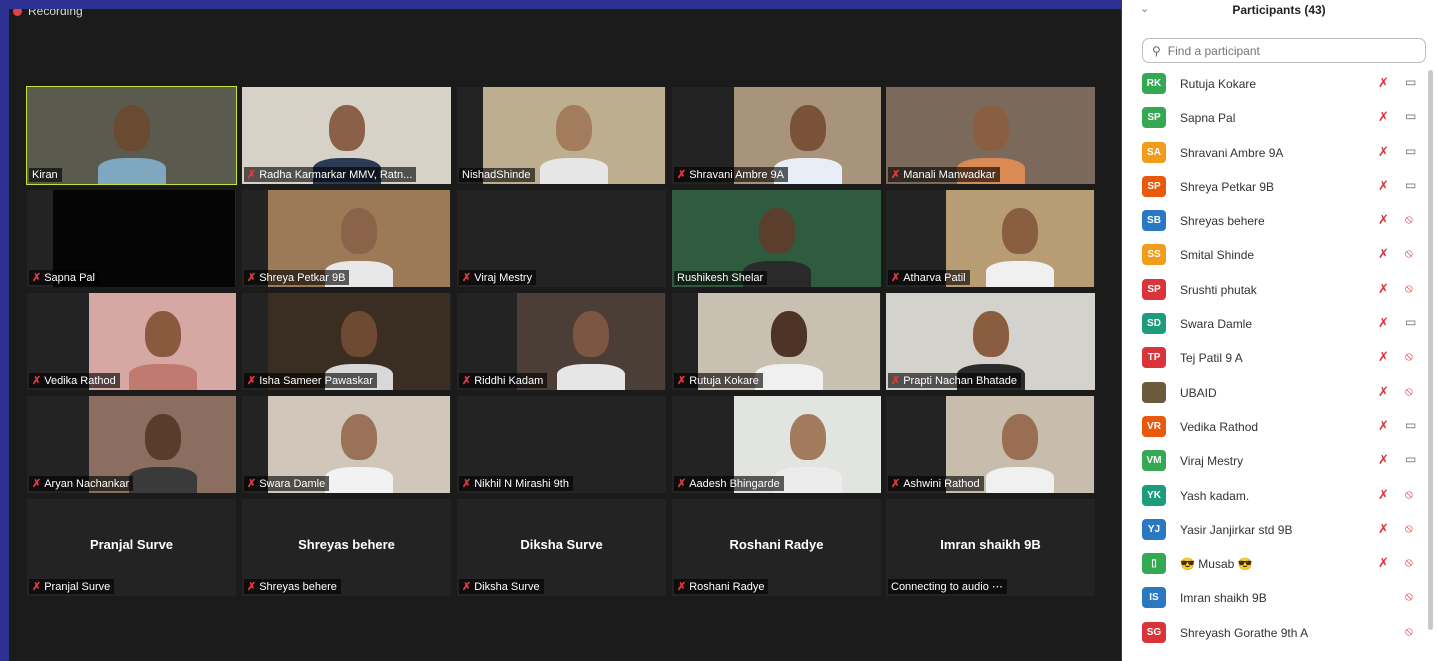 The height and width of the screenshot is (661, 1436). What do you see at coordinates (561, 341) in the screenshot?
I see `video-tile: ✗ Riddhi Kadam` at bounding box center [561, 341].